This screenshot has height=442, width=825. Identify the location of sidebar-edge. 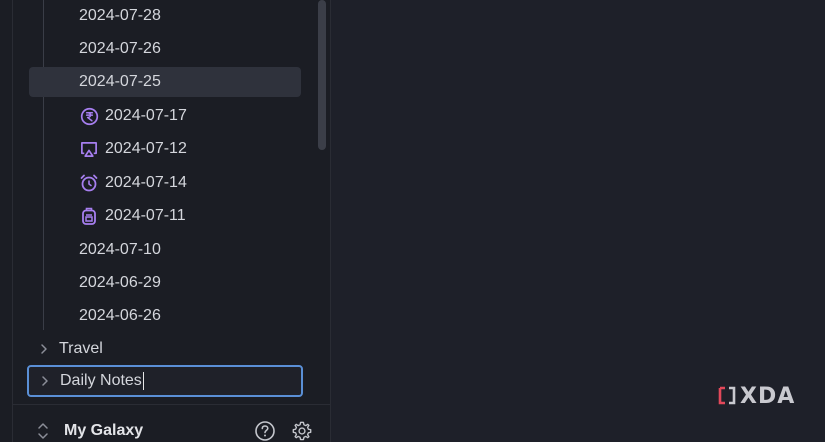
(12, 221).